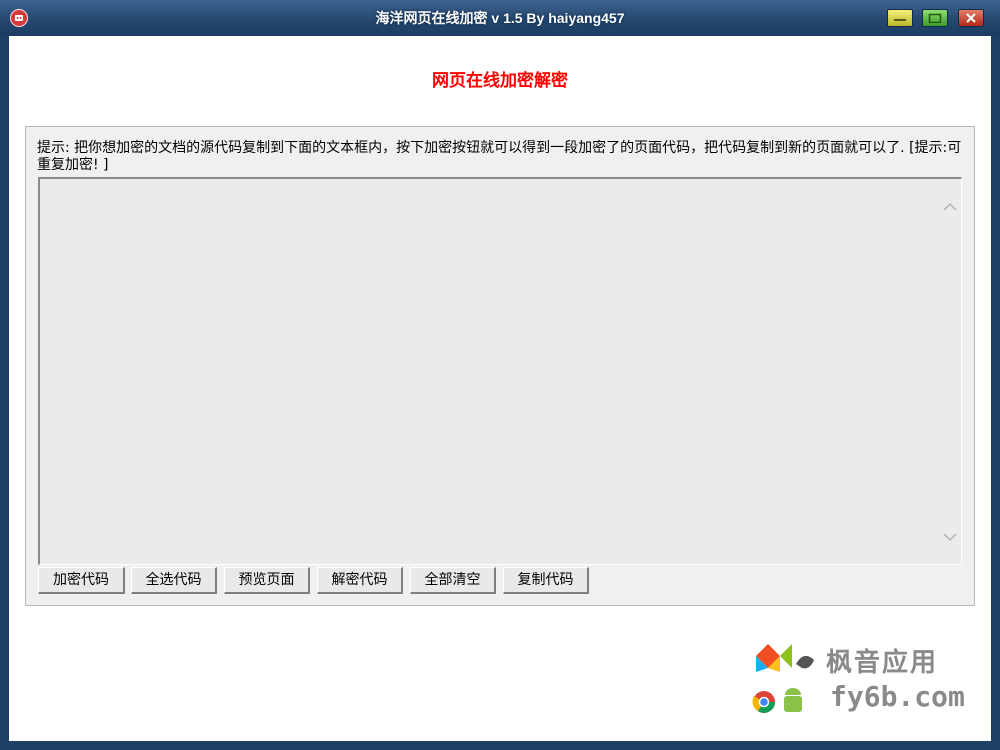  I want to click on close-icon, so click(971, 18).